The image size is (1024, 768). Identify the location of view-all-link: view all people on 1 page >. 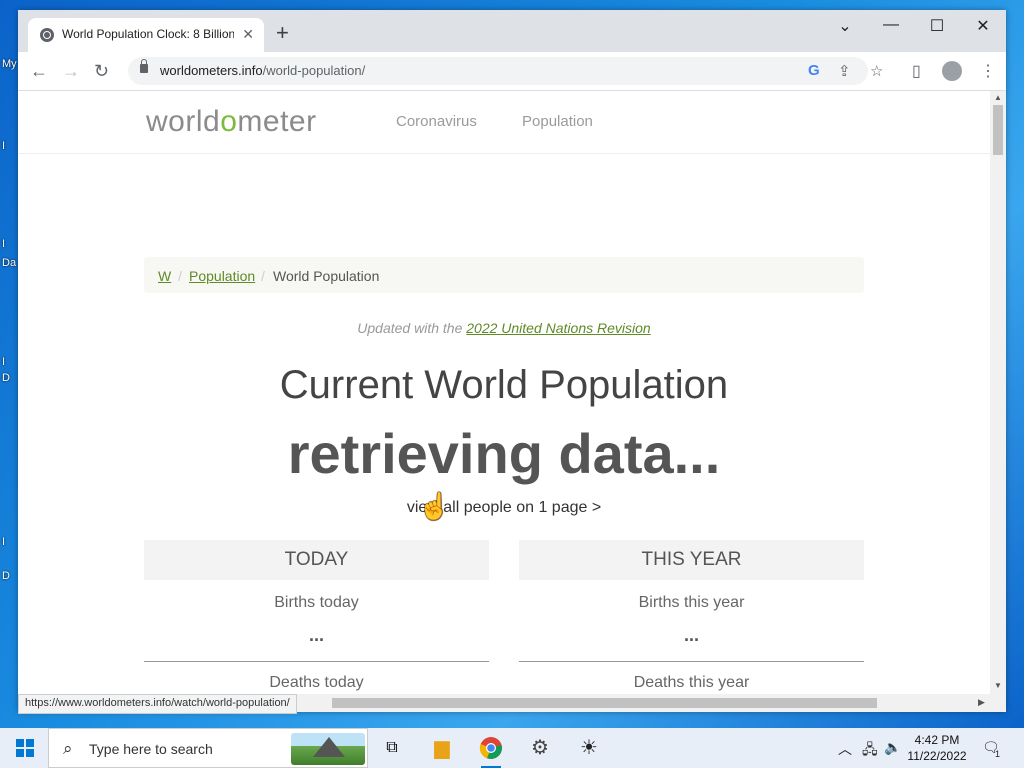
(504, 508).